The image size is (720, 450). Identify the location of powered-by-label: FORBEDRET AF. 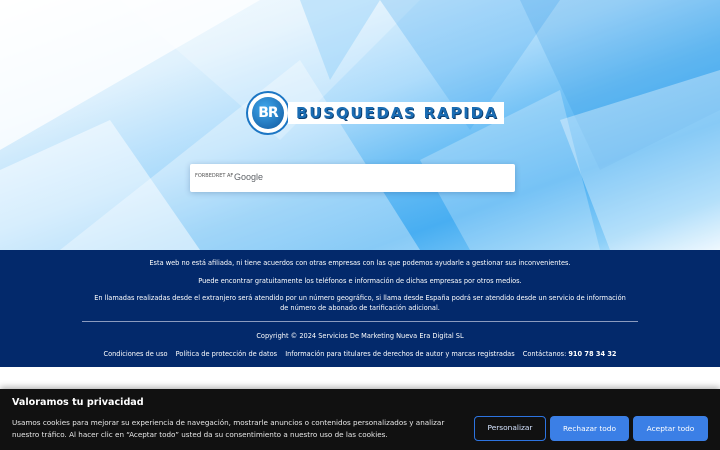
(214, 176).